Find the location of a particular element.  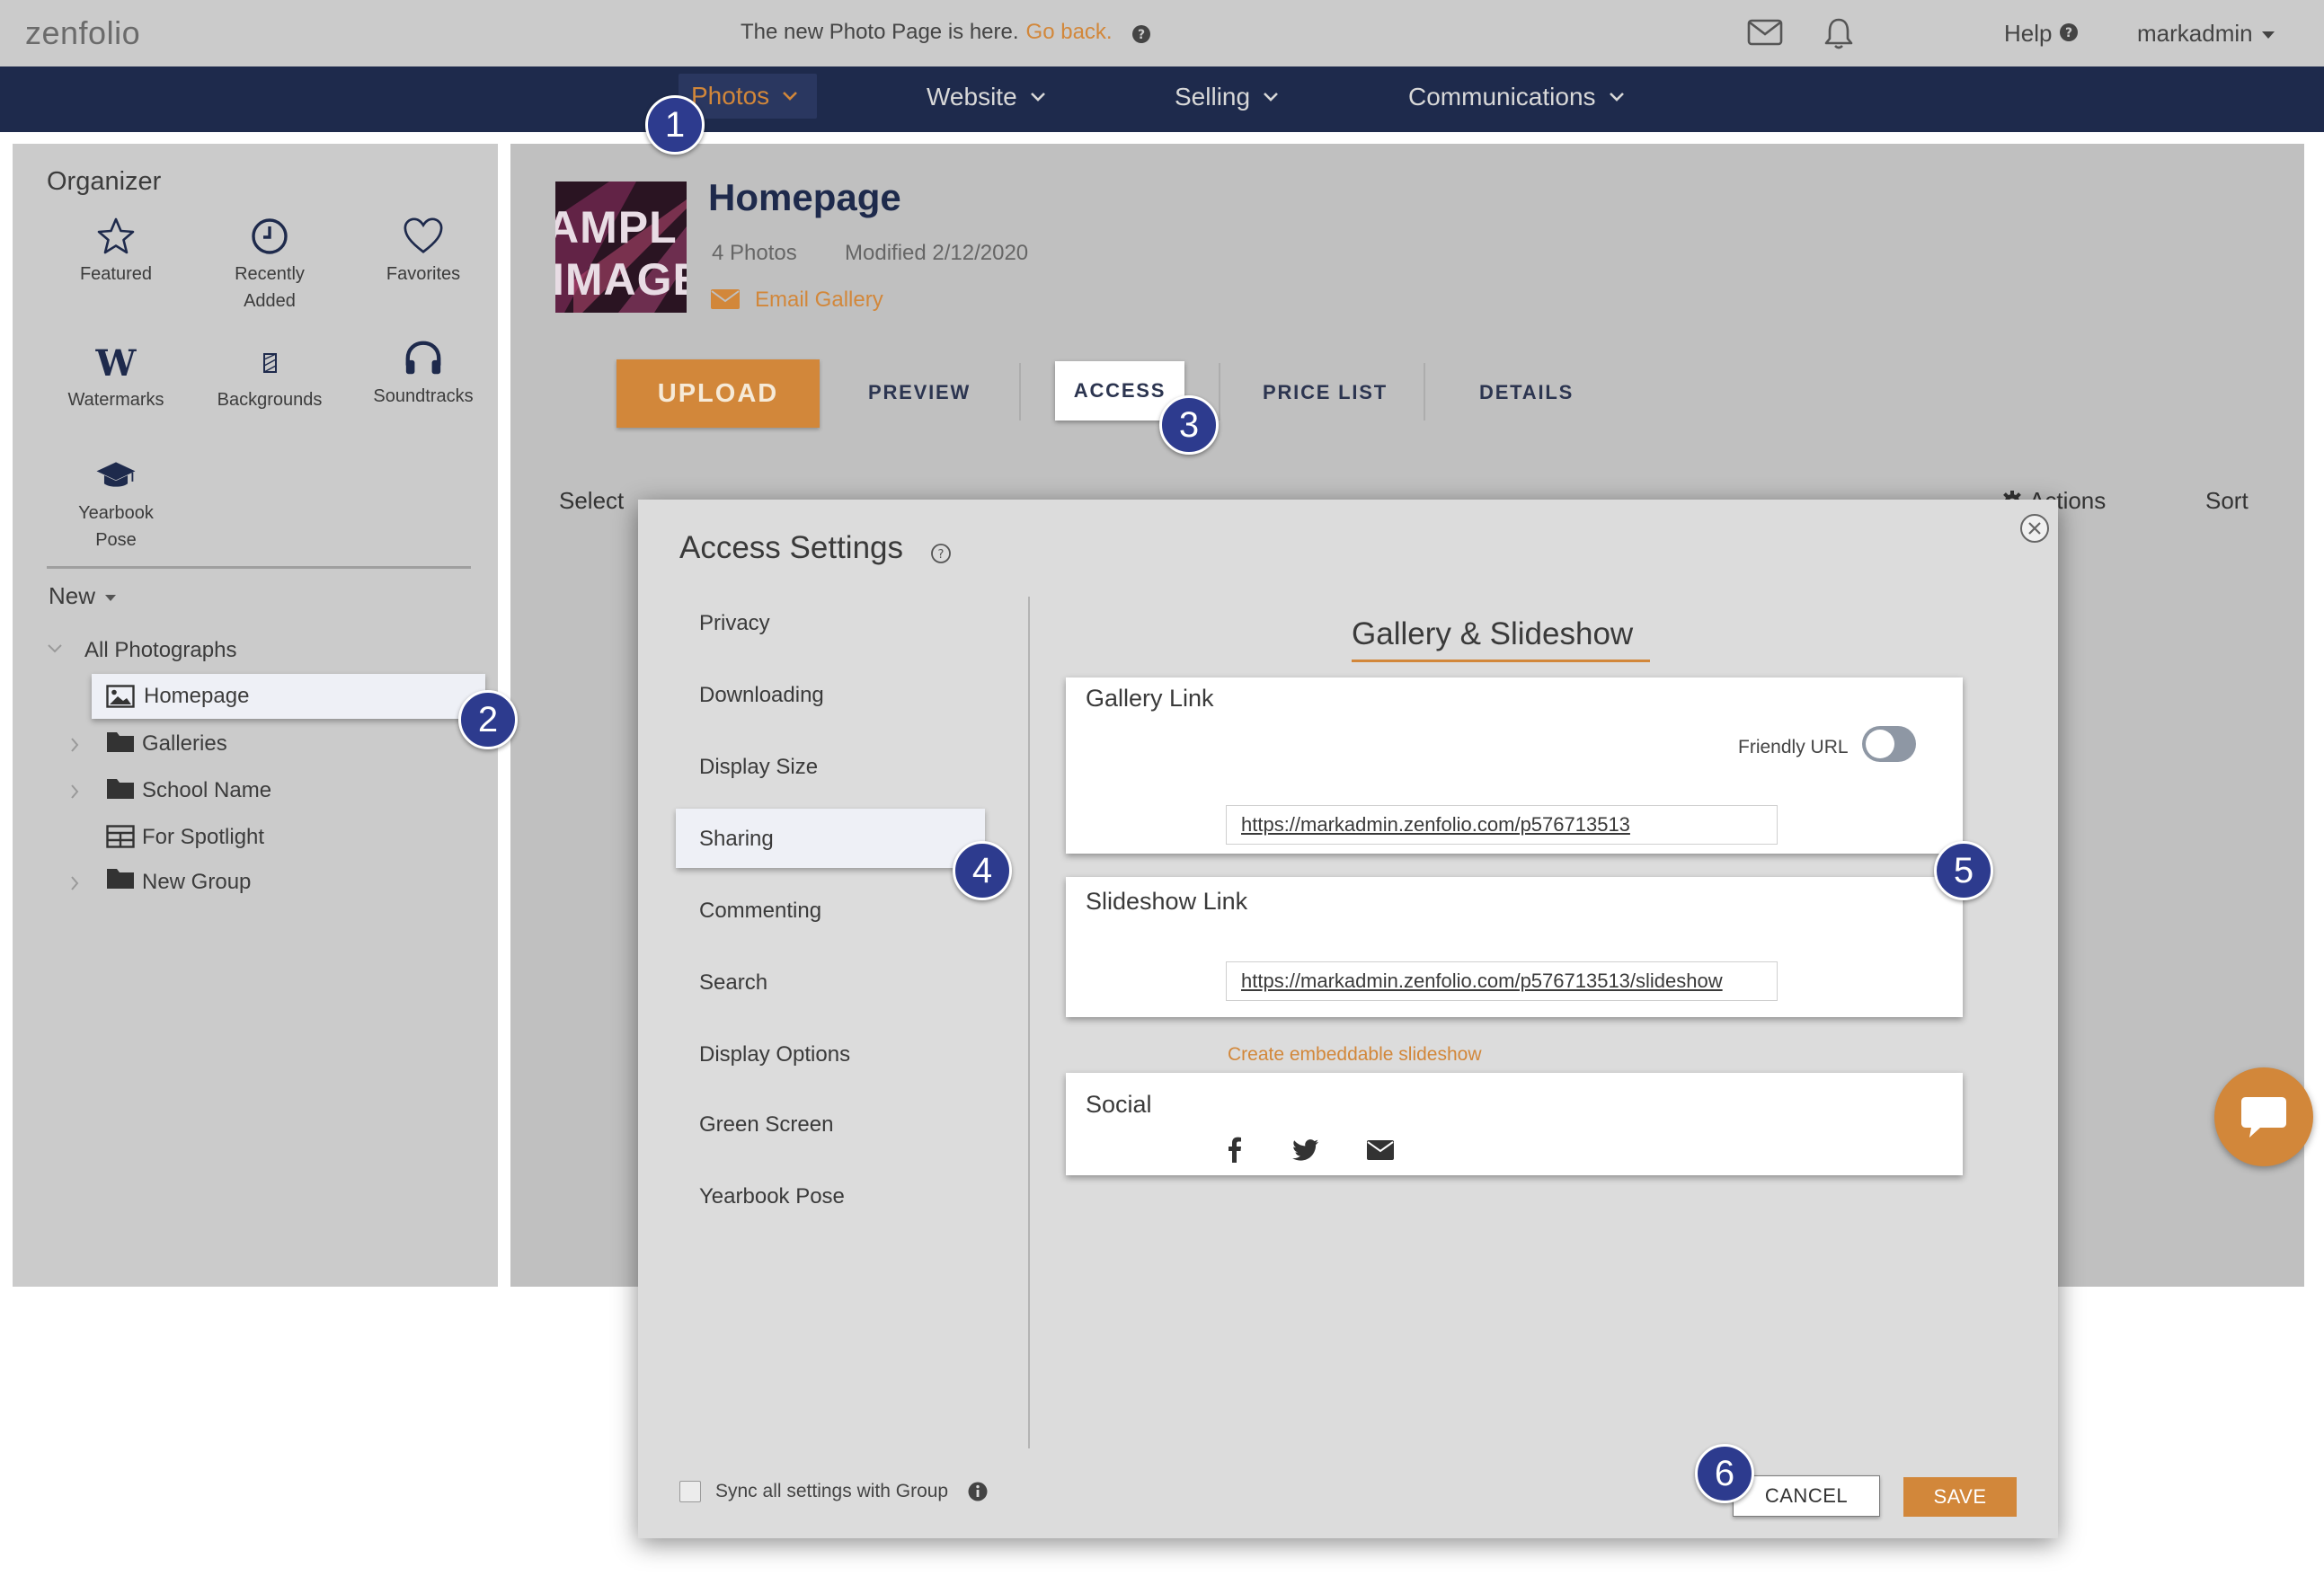

step-callout-1: 1 is located at coordinates (675, 125).